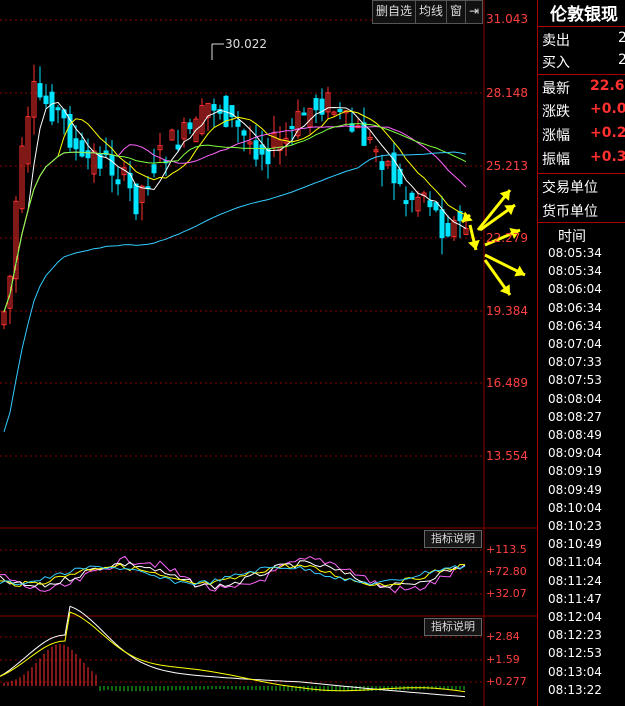  What do you see at coordinates (233, 575) in the screenshot?
I see `kdj-extra-line` at bounding box center [233, 575].